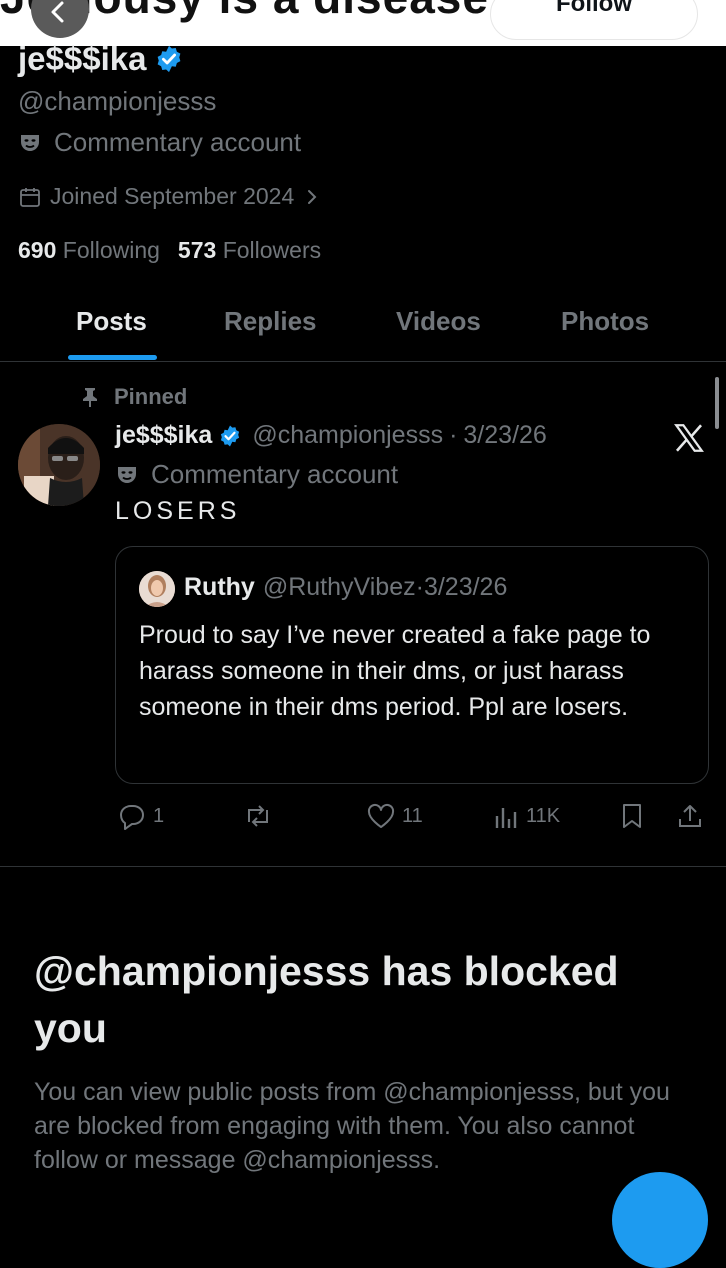 This screenshot has width=726, height=1268. I want to click on followers-link: 573 Followers, so click(249, 250).